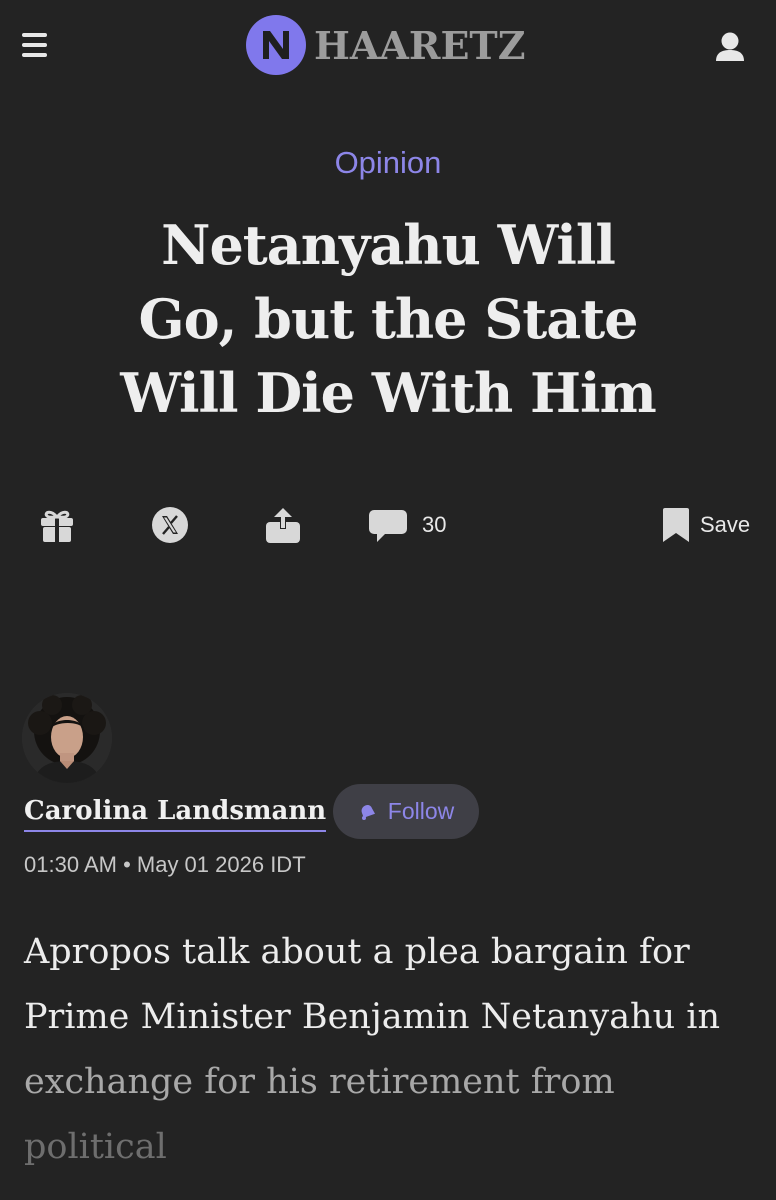 The width and height of the screenshot is (776, 1200). I want to click on follow-button: Follow, so click(406, 811).